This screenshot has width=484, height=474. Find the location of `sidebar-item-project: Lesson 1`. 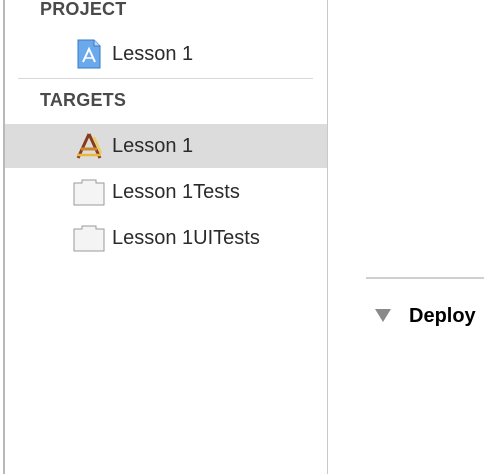

sidebar-item-project: Lesson 1 is located at coordinates (166, 54).